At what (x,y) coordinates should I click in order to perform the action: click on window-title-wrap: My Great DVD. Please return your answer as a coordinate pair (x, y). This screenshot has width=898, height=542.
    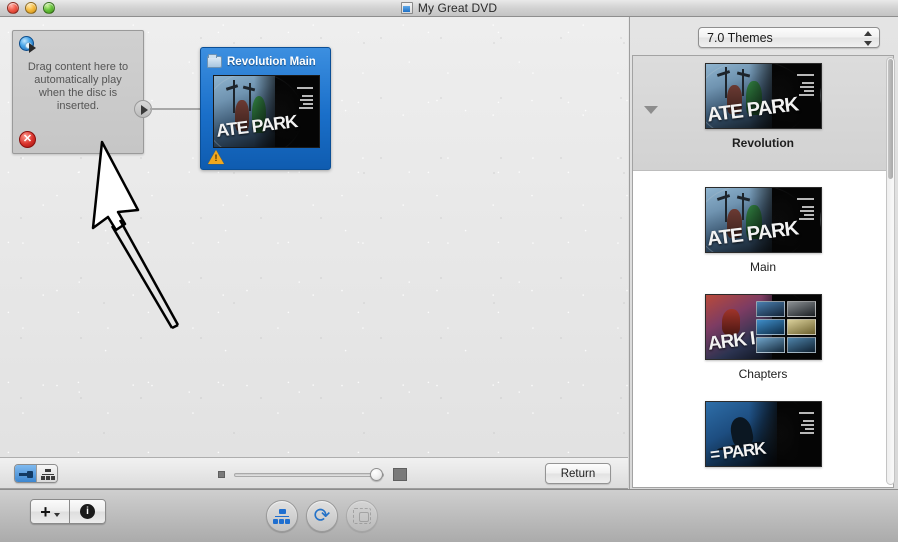
    Looking at the image, I should click on (449, 8).